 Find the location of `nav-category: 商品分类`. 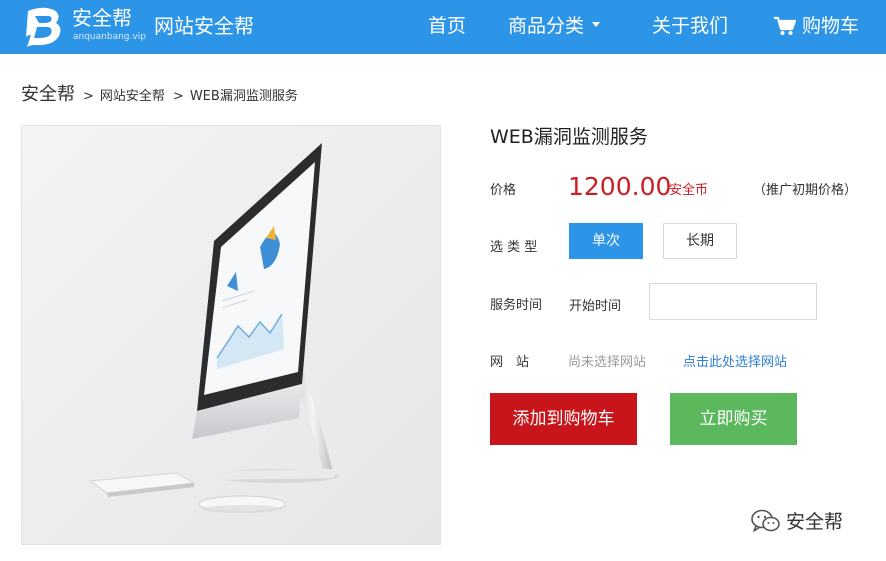

nav-category: 商品分类 is located at coordinates (554, 26).